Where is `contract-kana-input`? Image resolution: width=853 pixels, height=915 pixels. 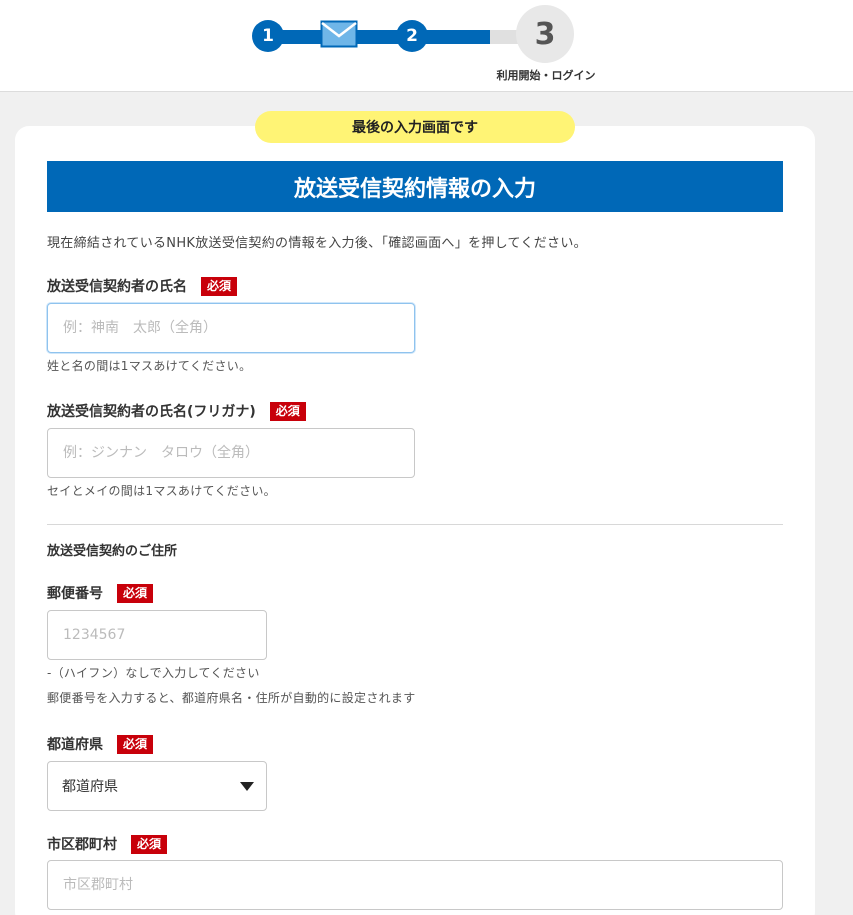
contract-kana-input is located at coordinates (231, 453).